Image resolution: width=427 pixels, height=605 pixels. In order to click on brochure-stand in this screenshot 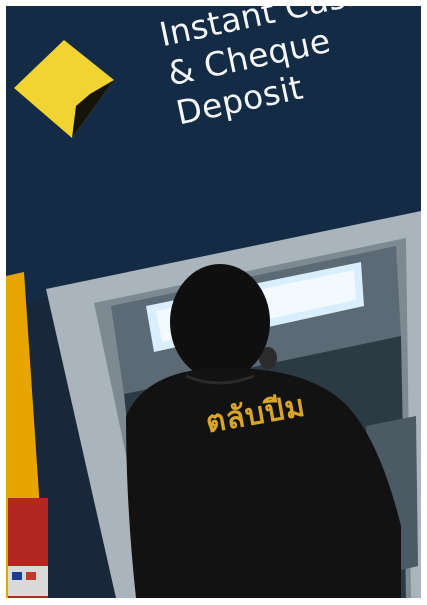, I will do `click(28, 548)`.